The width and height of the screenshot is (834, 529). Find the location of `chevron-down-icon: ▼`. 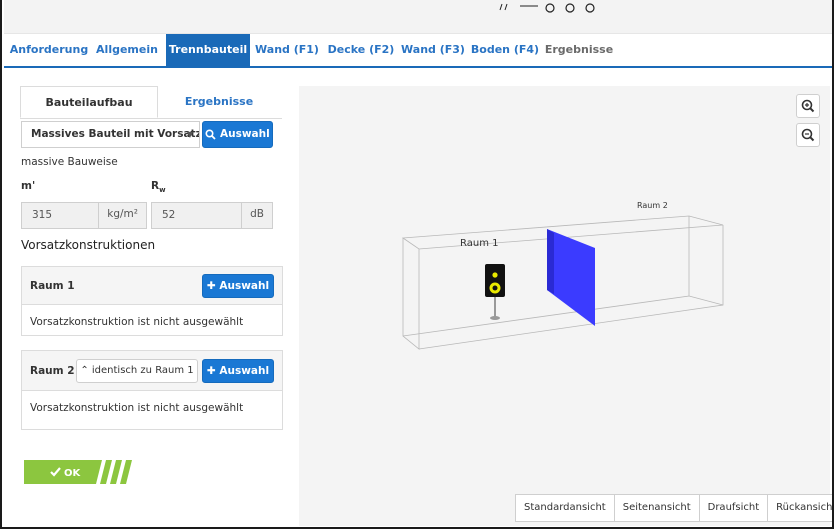

chevron-down-icon: ▼ is located at coordinates (189, 134).